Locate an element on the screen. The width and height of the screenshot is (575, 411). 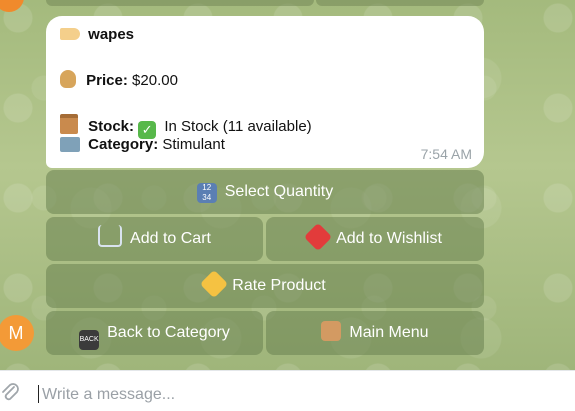
back-to-category-label: Back to Category is located at coordinates (168, 332).